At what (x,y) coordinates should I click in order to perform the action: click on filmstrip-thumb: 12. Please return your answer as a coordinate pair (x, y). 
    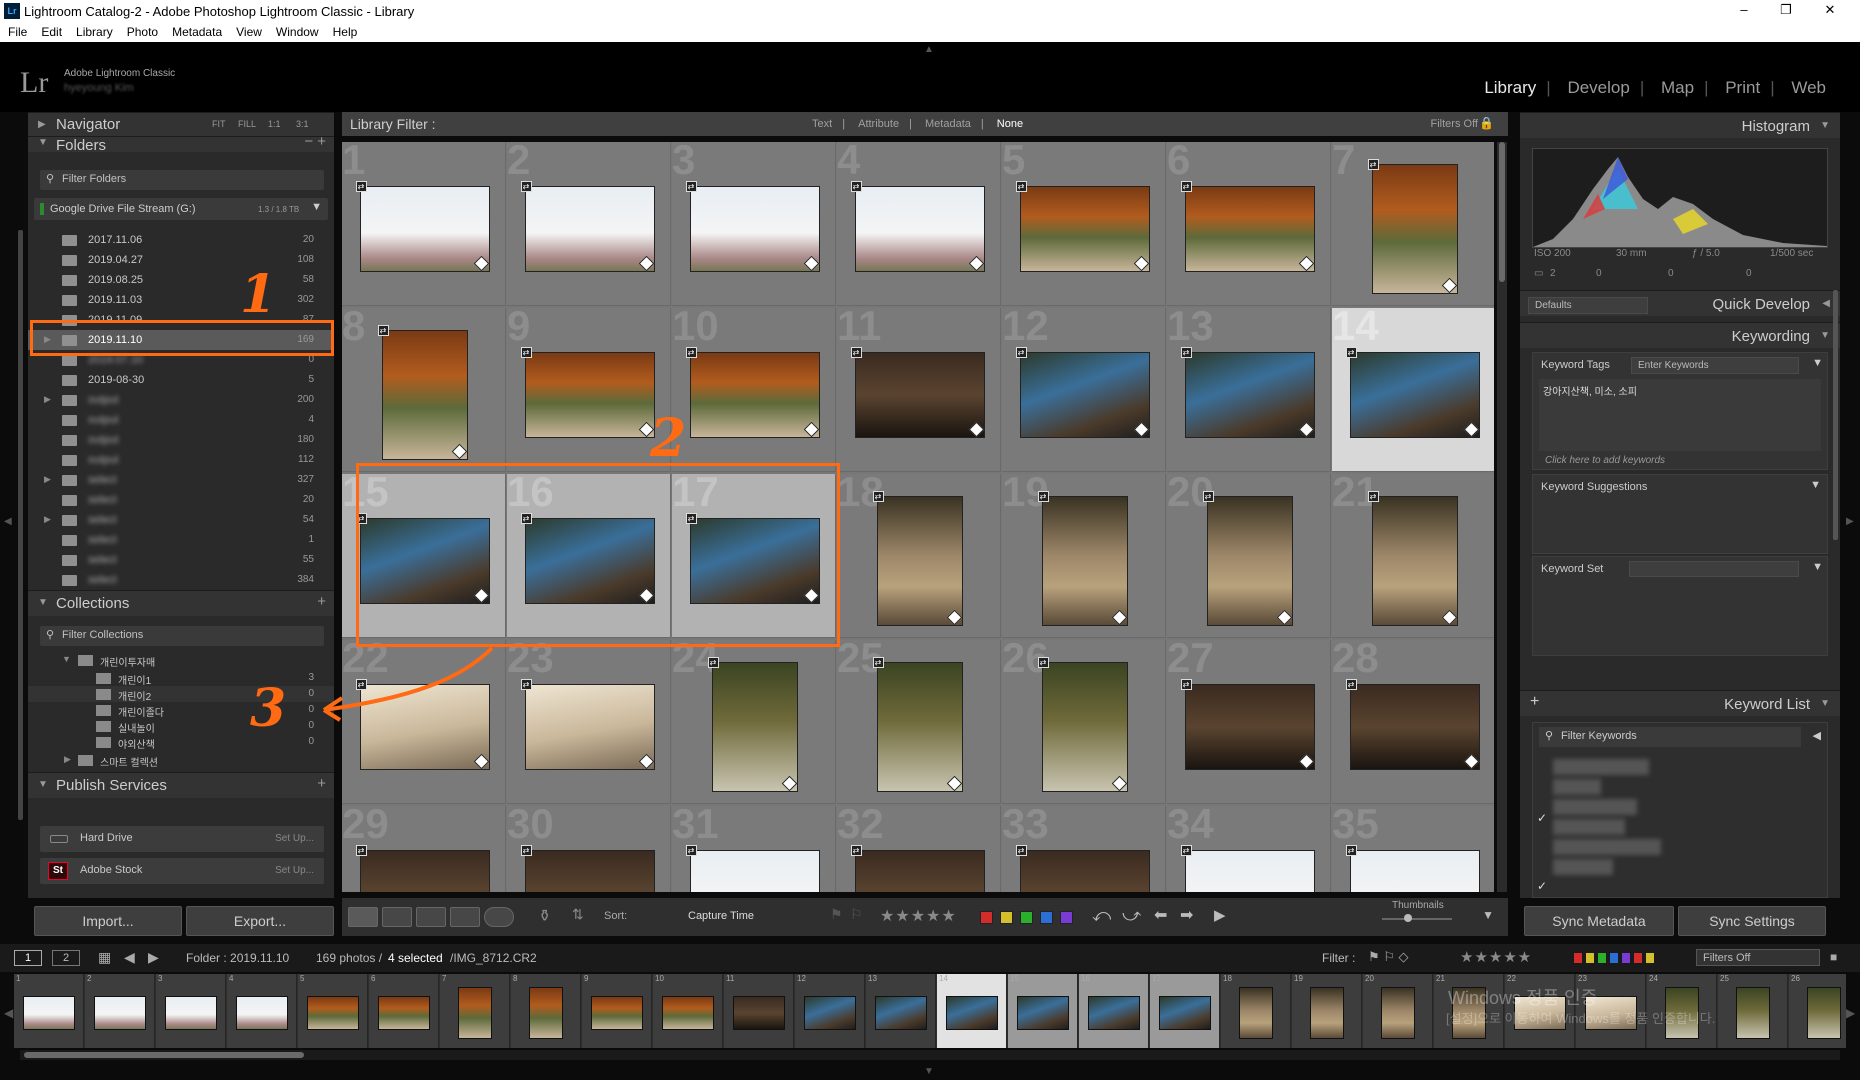
    Looking at the image, I should click on (830, 1011).